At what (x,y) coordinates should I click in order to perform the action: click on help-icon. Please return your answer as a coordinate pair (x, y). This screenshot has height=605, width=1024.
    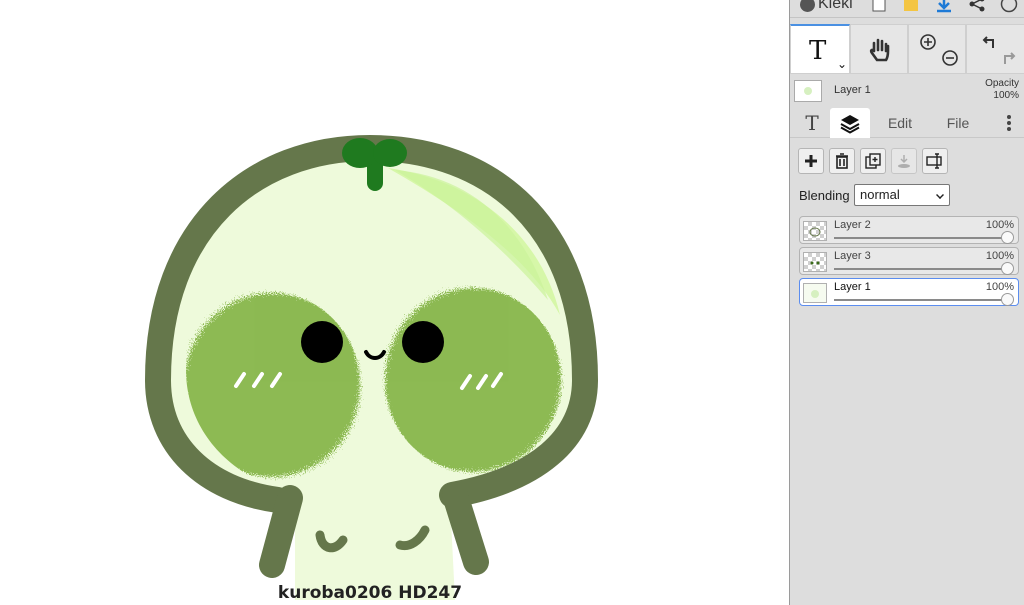
    Looking at the image, I should click on (1009, 6).